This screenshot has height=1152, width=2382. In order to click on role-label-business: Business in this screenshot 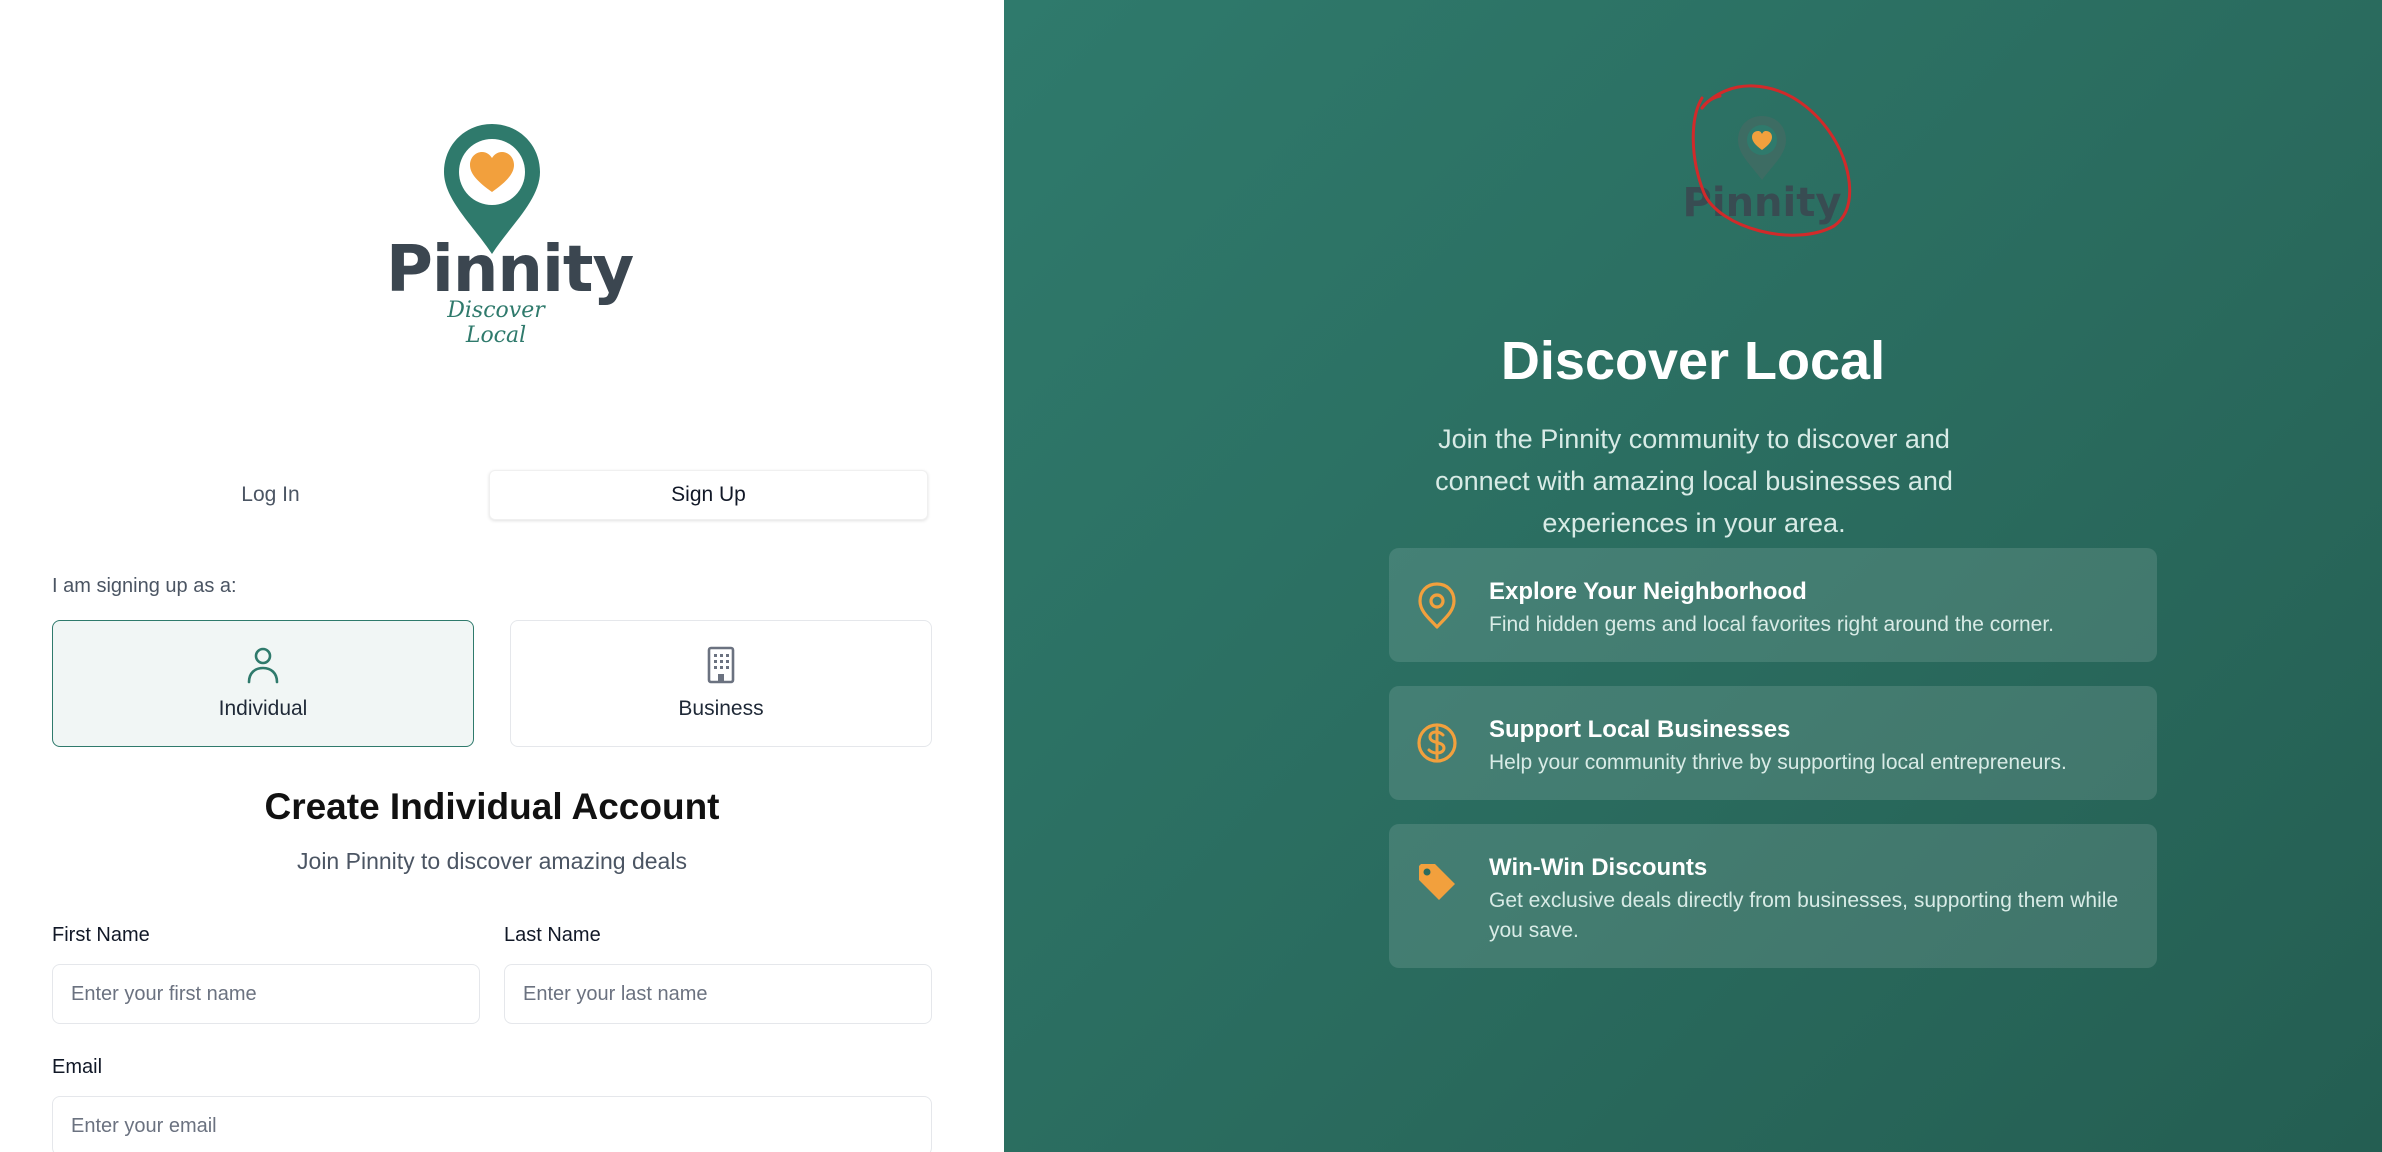, I will do `click(721, 708)`.